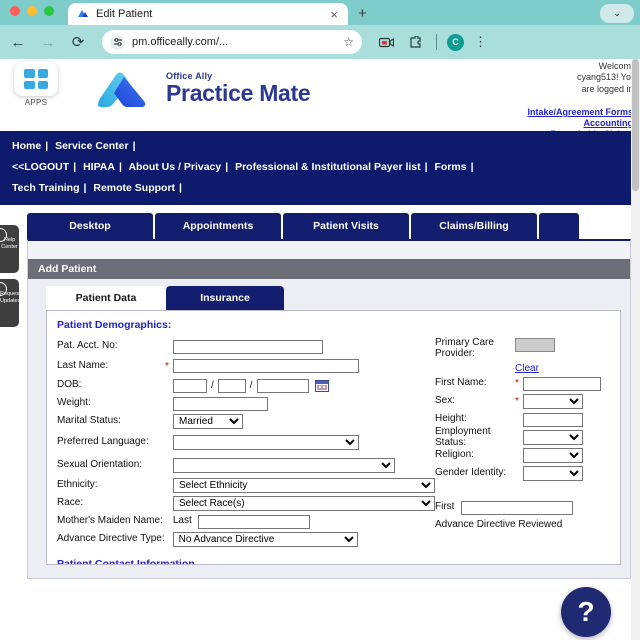 This screenshot has width=640, height=640. What do you see at coordinates (90, 226) in the screenshot?
I see `tab-desktop: Desktop` at bounding box center [90, 226].